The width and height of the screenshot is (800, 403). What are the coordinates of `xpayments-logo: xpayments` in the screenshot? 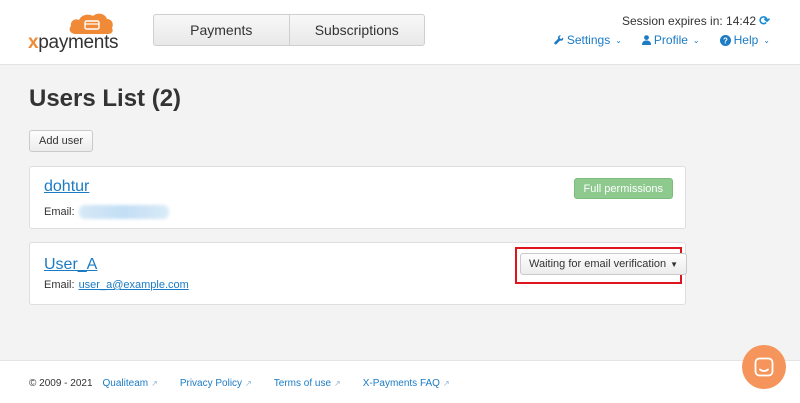 It's located at (78, 32).